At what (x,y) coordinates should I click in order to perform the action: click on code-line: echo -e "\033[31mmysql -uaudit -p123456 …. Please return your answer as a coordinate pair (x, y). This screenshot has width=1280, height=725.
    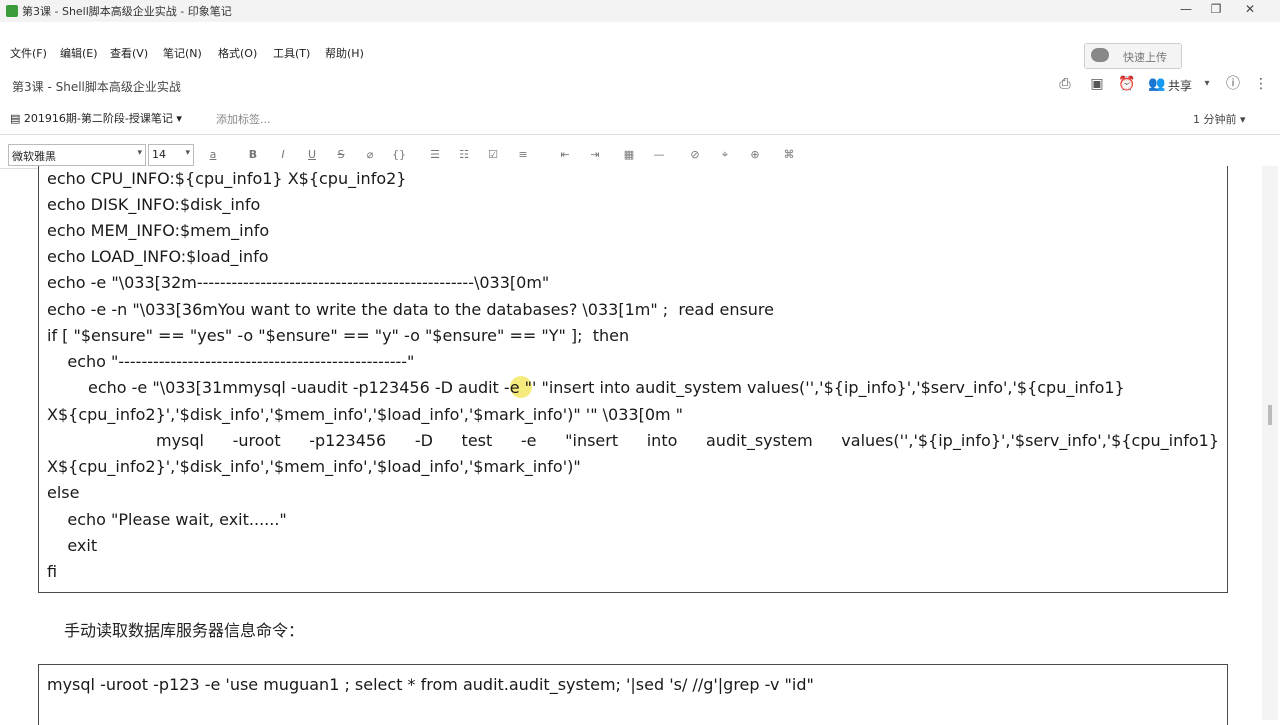
    Looking at the image, I should click on (606, 387).